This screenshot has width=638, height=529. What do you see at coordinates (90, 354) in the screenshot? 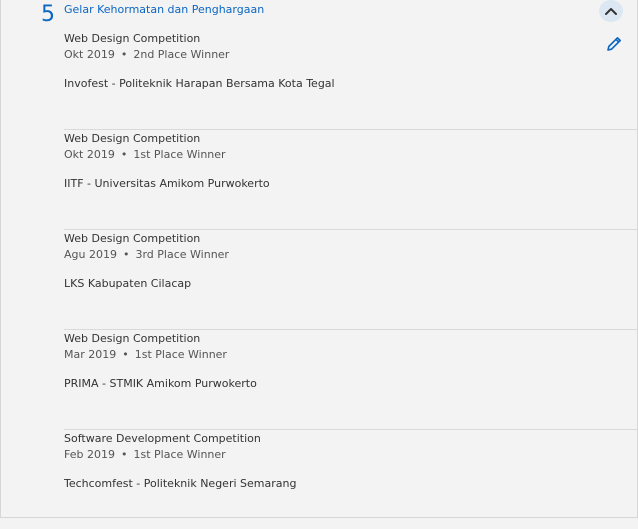
I see `award-date: Mar 2019` at bounding box center [90, 354].